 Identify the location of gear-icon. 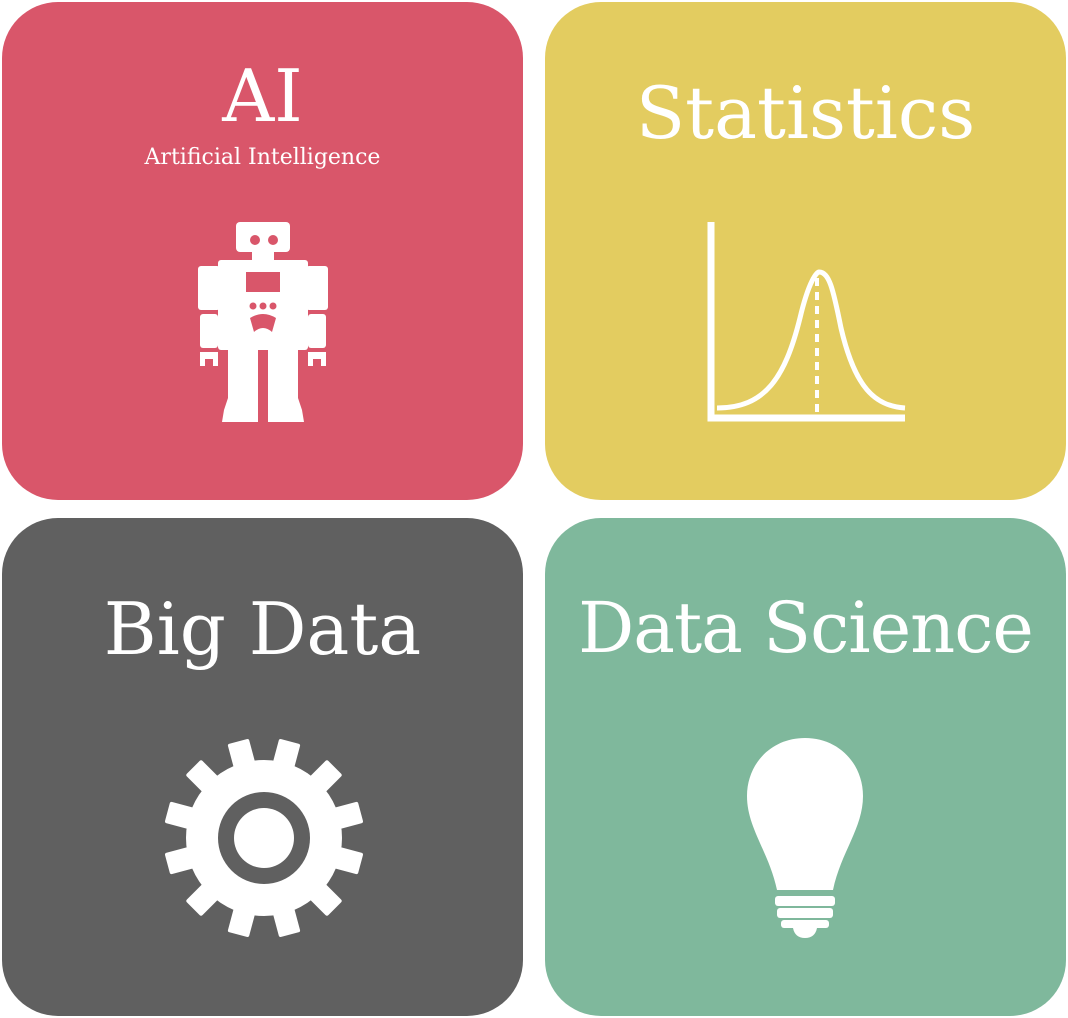
(264, 838).